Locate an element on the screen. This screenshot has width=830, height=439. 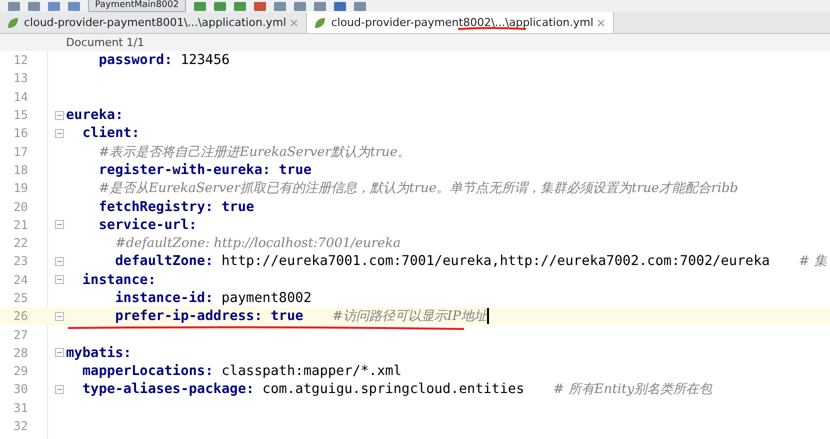
yaml-key: instance: is located at coordinates (119, 280).